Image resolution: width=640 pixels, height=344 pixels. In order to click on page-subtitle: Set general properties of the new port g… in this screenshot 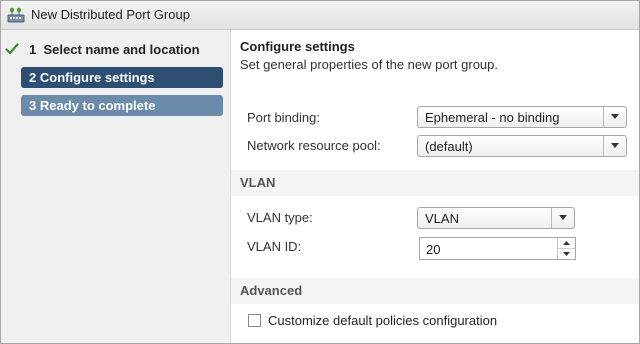, I will do `click(369, 64)`.